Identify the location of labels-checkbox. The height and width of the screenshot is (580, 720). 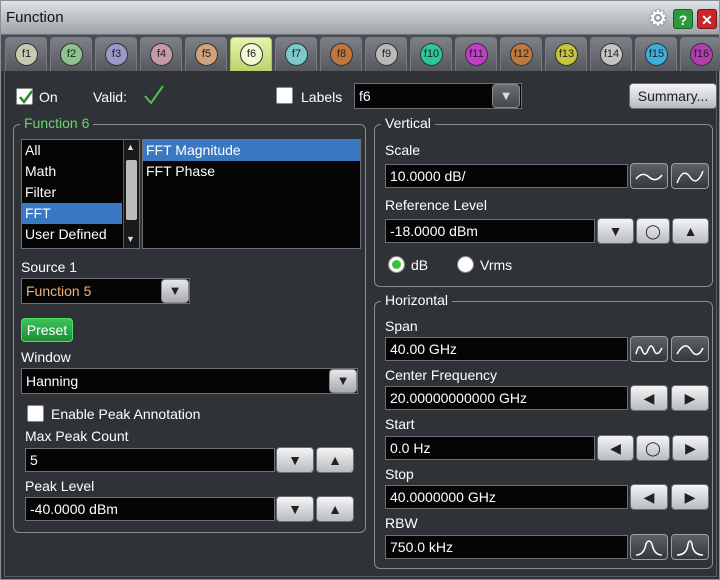
(284, 95).